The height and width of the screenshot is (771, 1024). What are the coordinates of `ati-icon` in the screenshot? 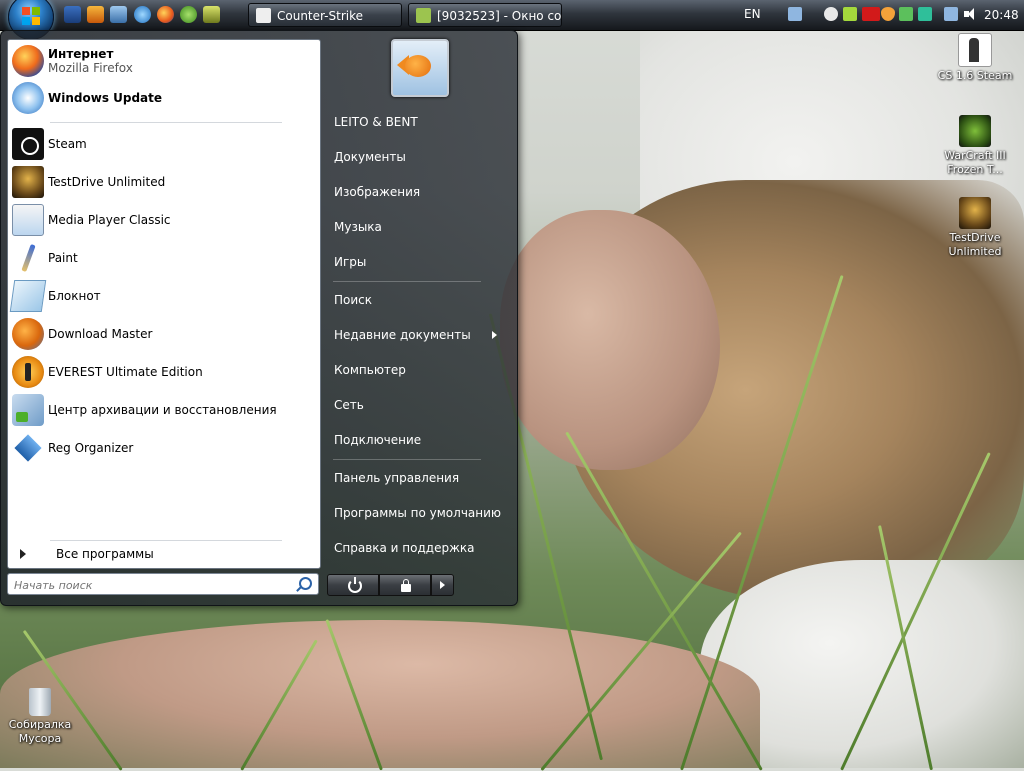 It's located at (871, 14).